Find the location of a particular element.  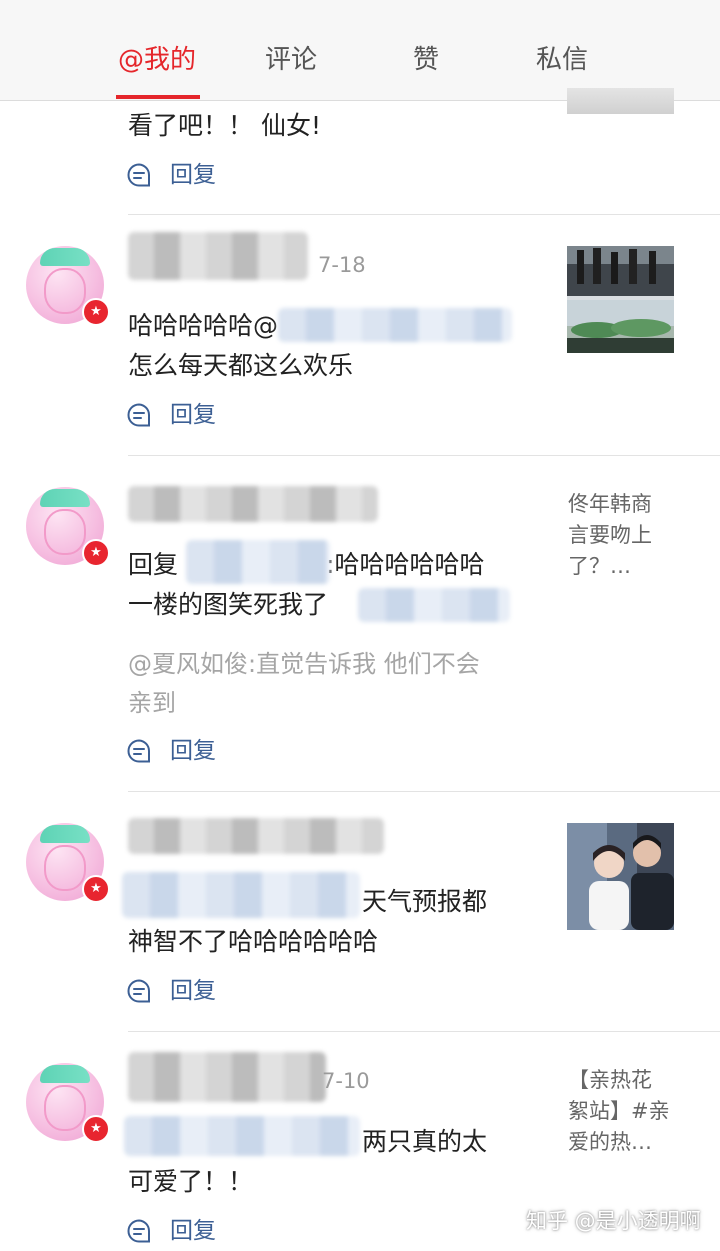

tab-mentions: @我的 is located at coordinates (157, 60).